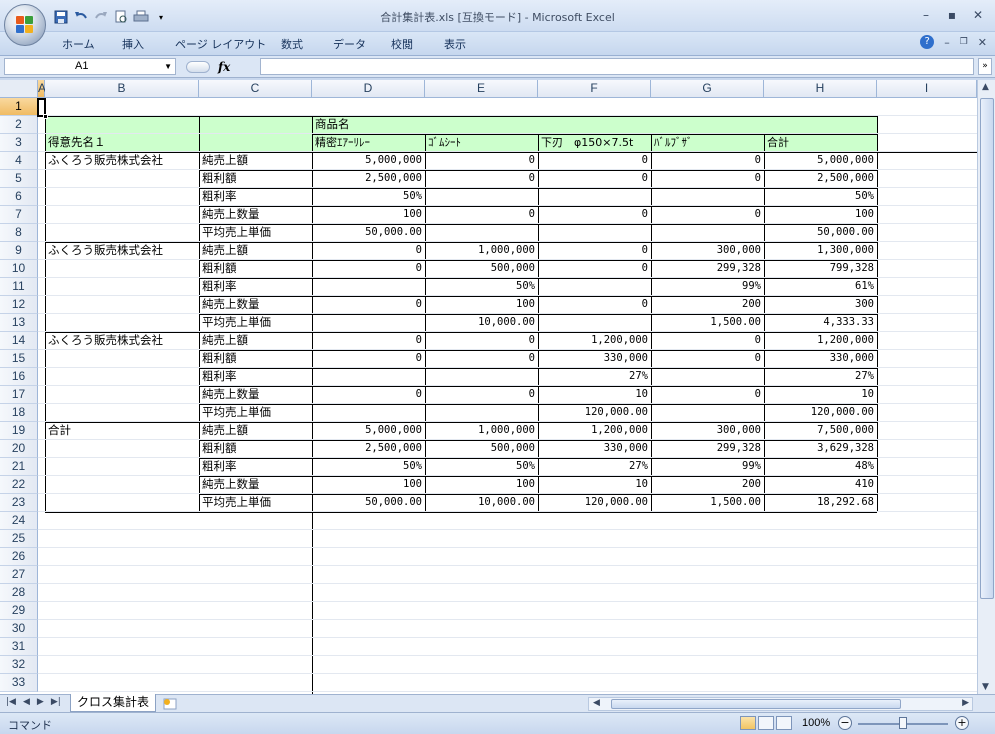 This screenshot has width=995, height=734. What do you see at coordinates (19, 593) in the screenshot?
I see `row-header: 28` at bounding box center [19, 593].